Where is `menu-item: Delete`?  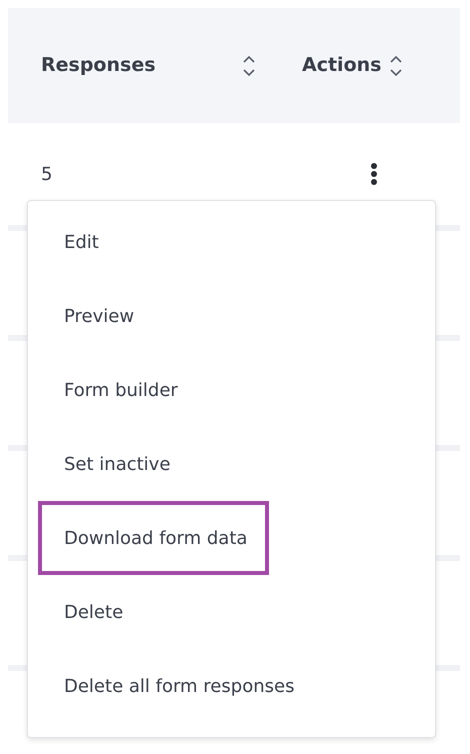
menu-item: Delete is located at coordinates (92, 612).